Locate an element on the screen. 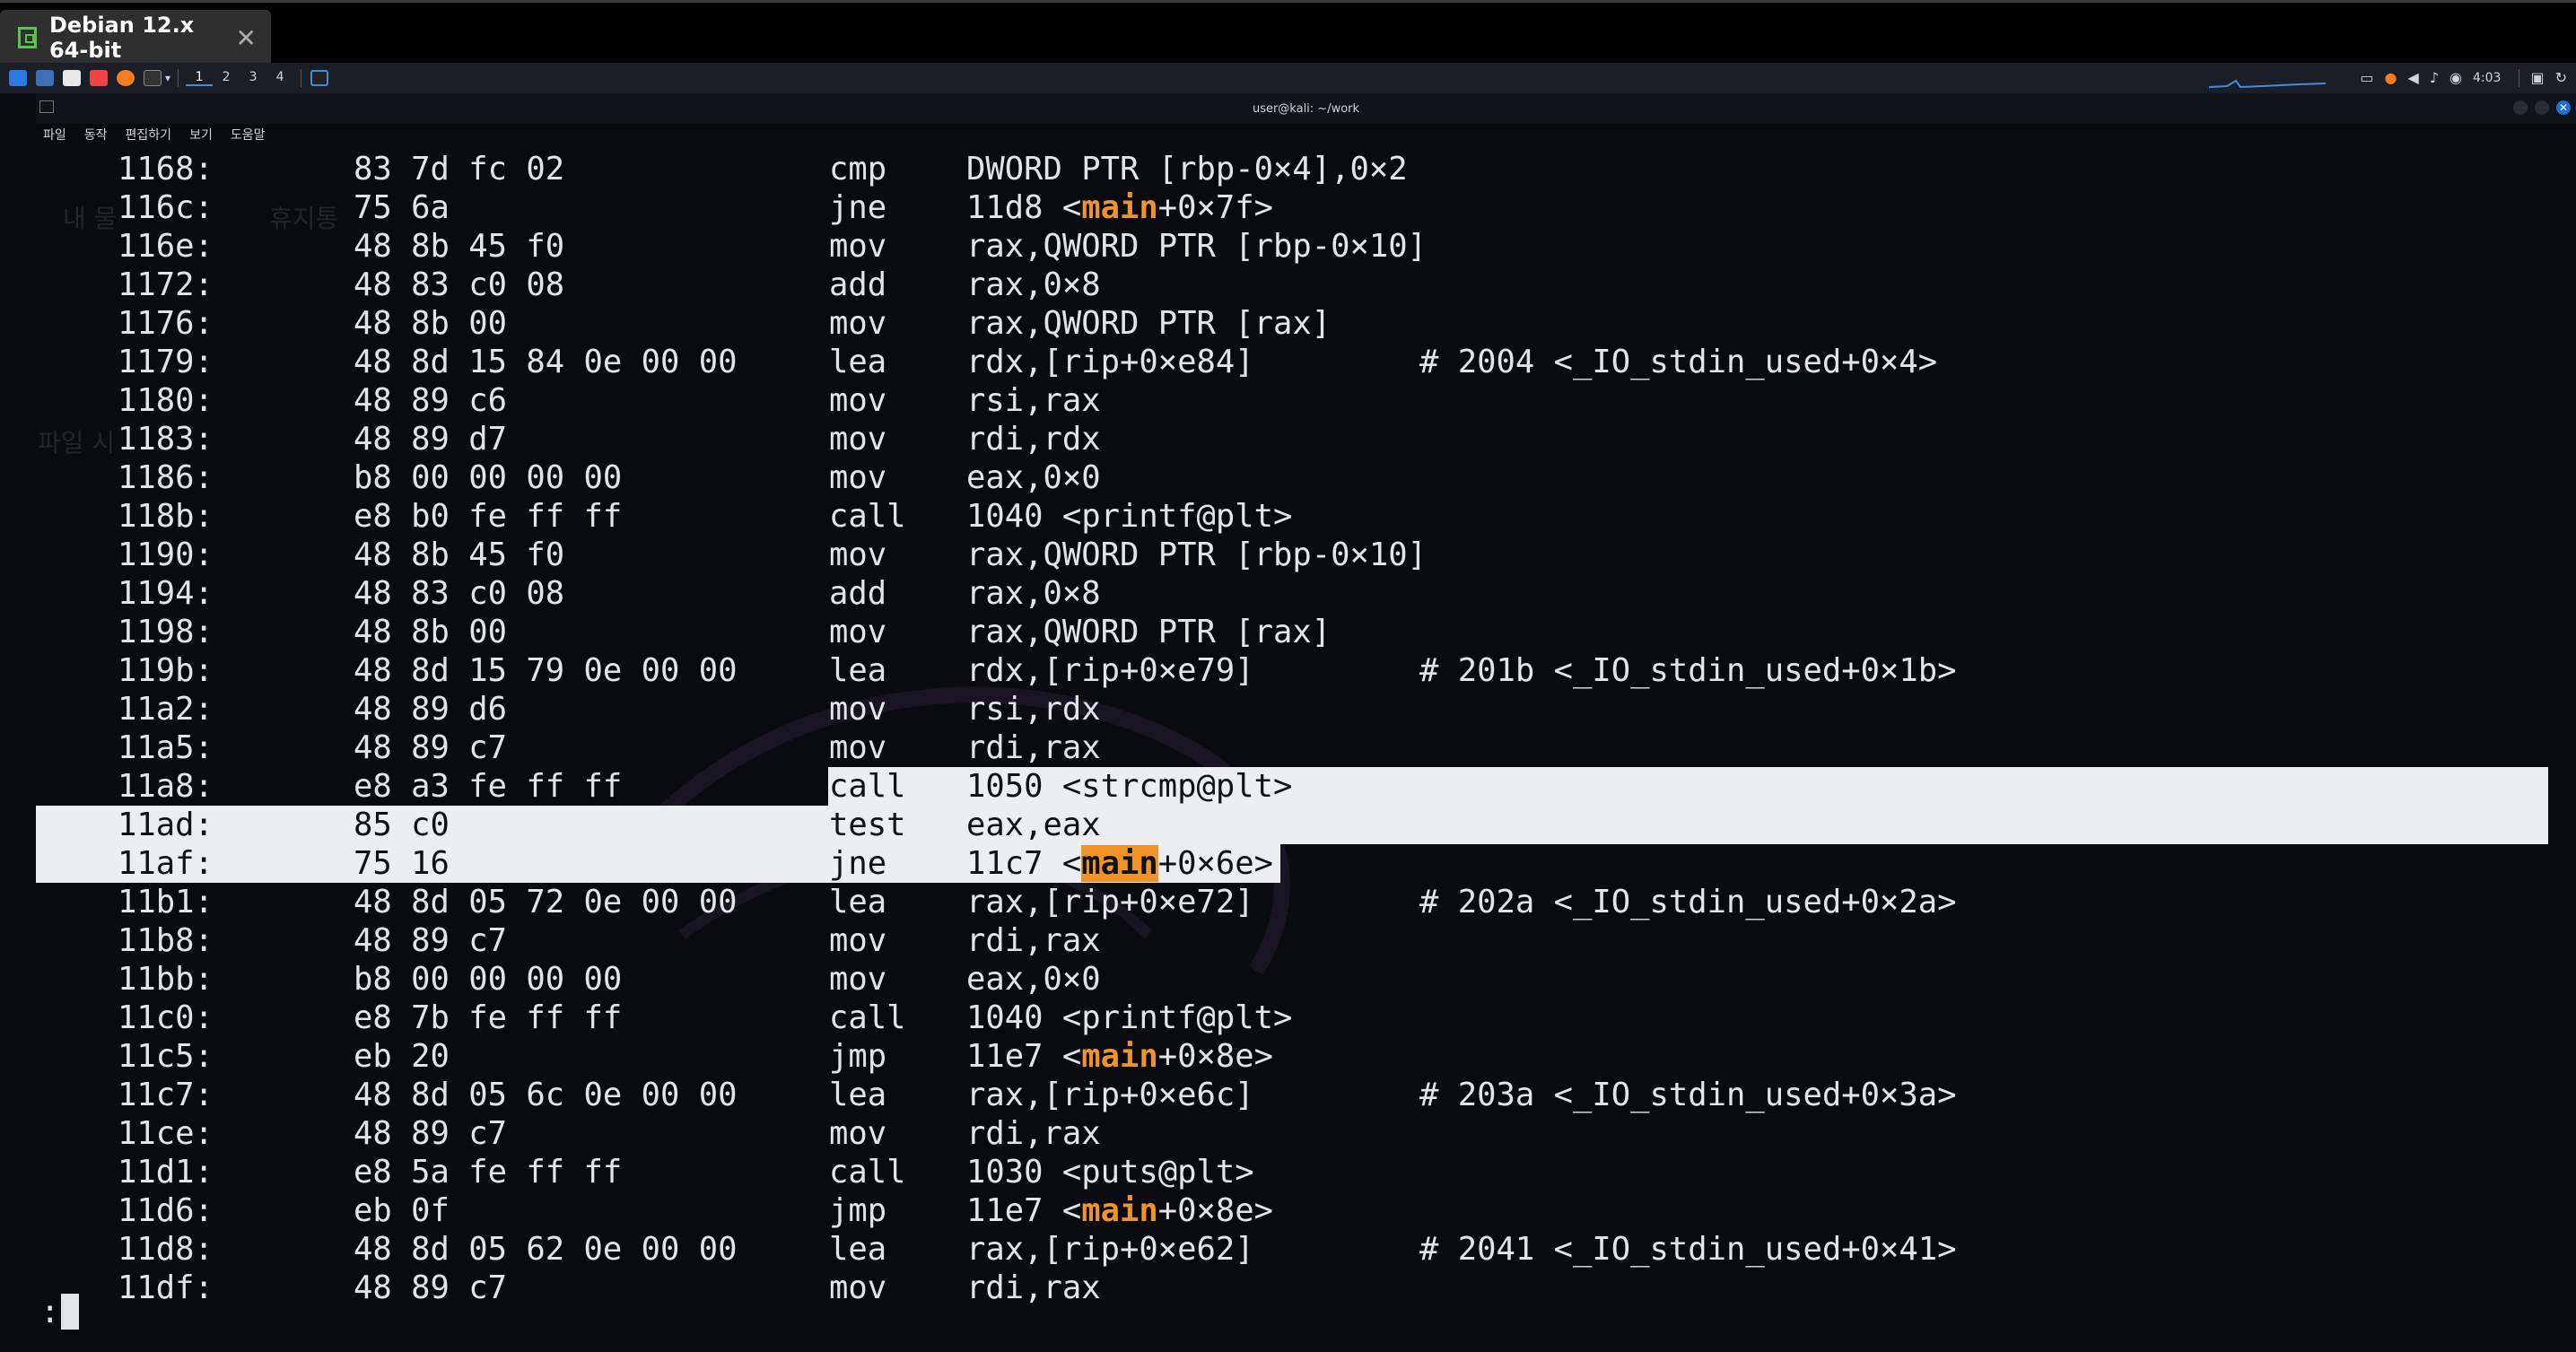 Image resolution: width=2576 pixels, height=1352 pixels. operand-text: rdx,[rip+0×e84] is located at coordinates (1110, 362).